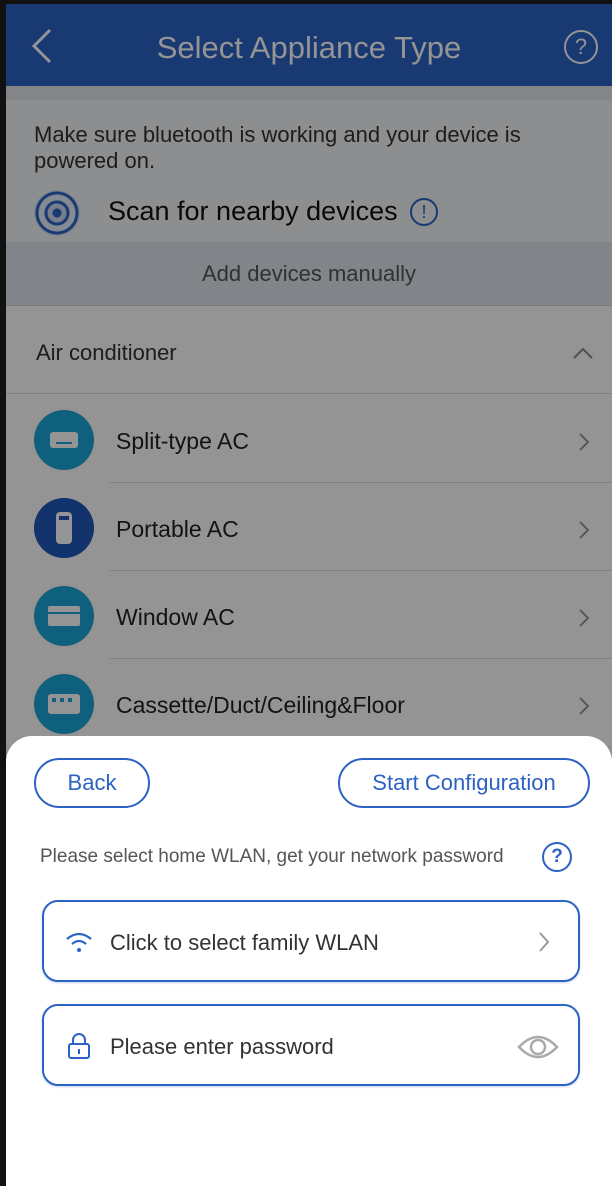 Image resolution: width=612 pixels, height=1186 pixels. Describe the element at coordinates (79, 942) in the screenshot. I see `wifi-icon` at that location.